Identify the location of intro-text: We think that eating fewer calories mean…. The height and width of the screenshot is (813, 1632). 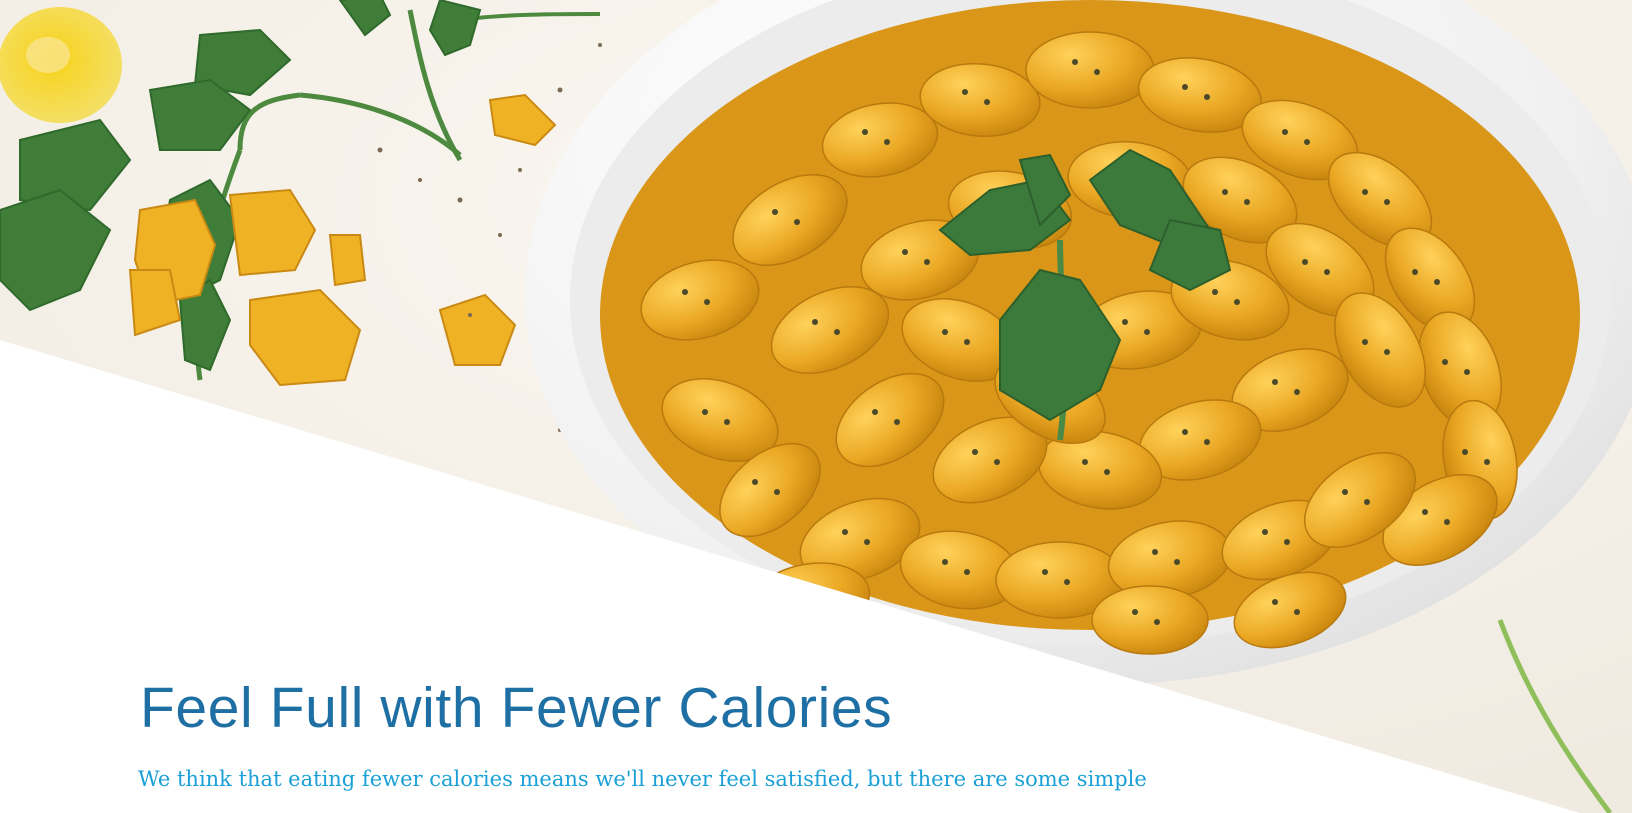
(642, 779).